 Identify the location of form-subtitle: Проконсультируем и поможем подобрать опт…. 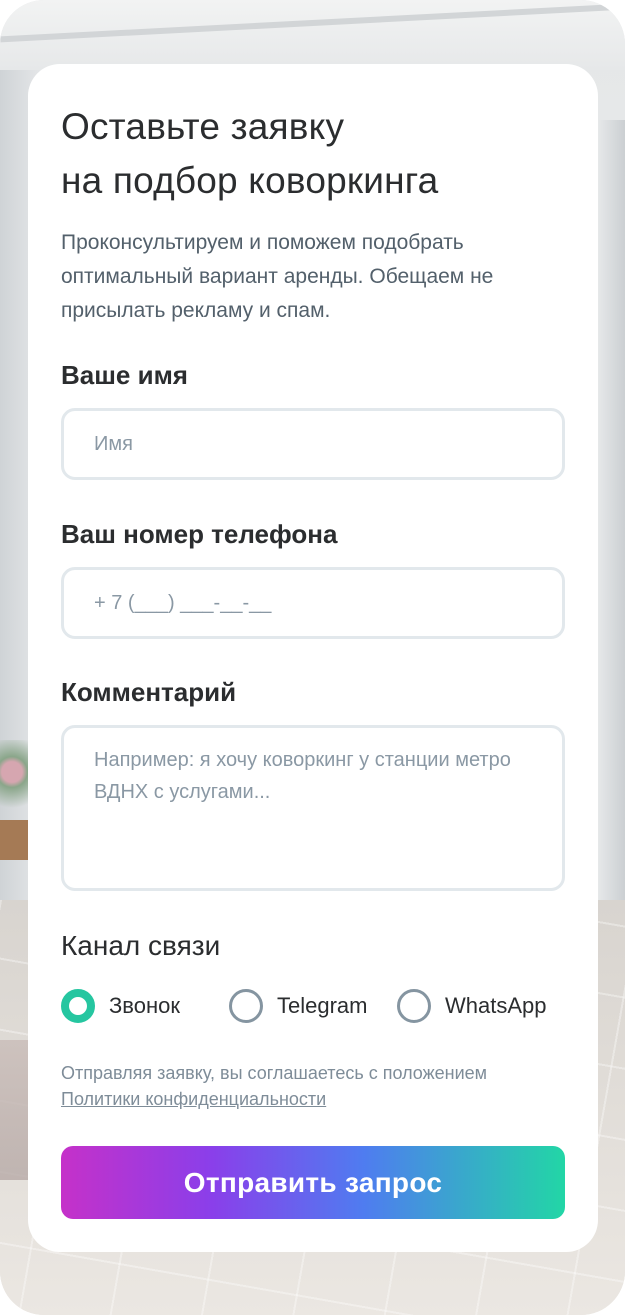
(277, 276).